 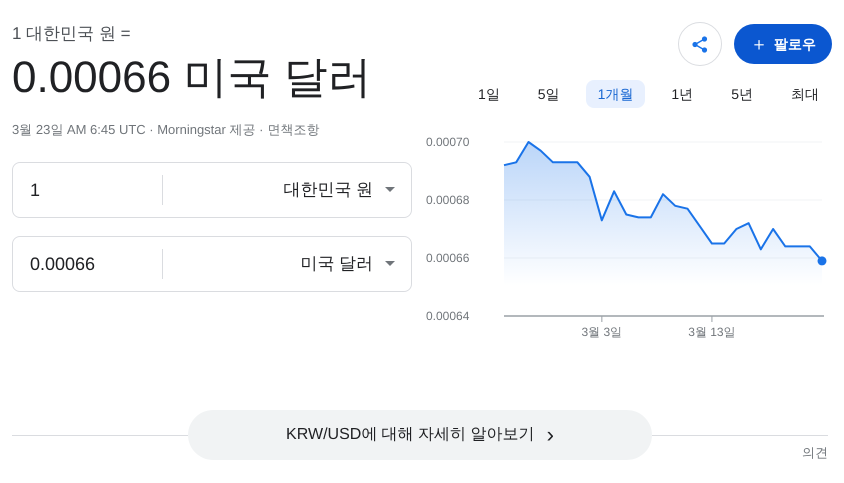 What do you see at coordinates (815, 452) in the screenshot?
I see `feedback-link: 의견` at bounding box center [815, 452].